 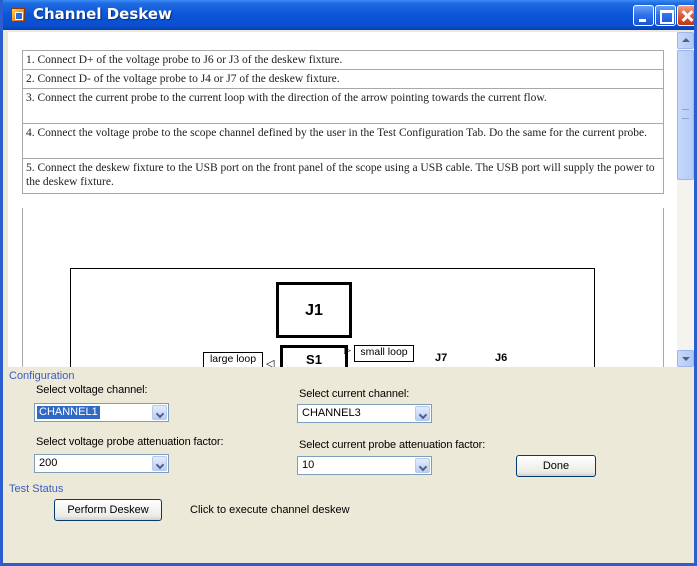 What do you see at coordinates (685, 115) in the screenshot?
I see `scroll-thumb` at bounding box center [685, 115].